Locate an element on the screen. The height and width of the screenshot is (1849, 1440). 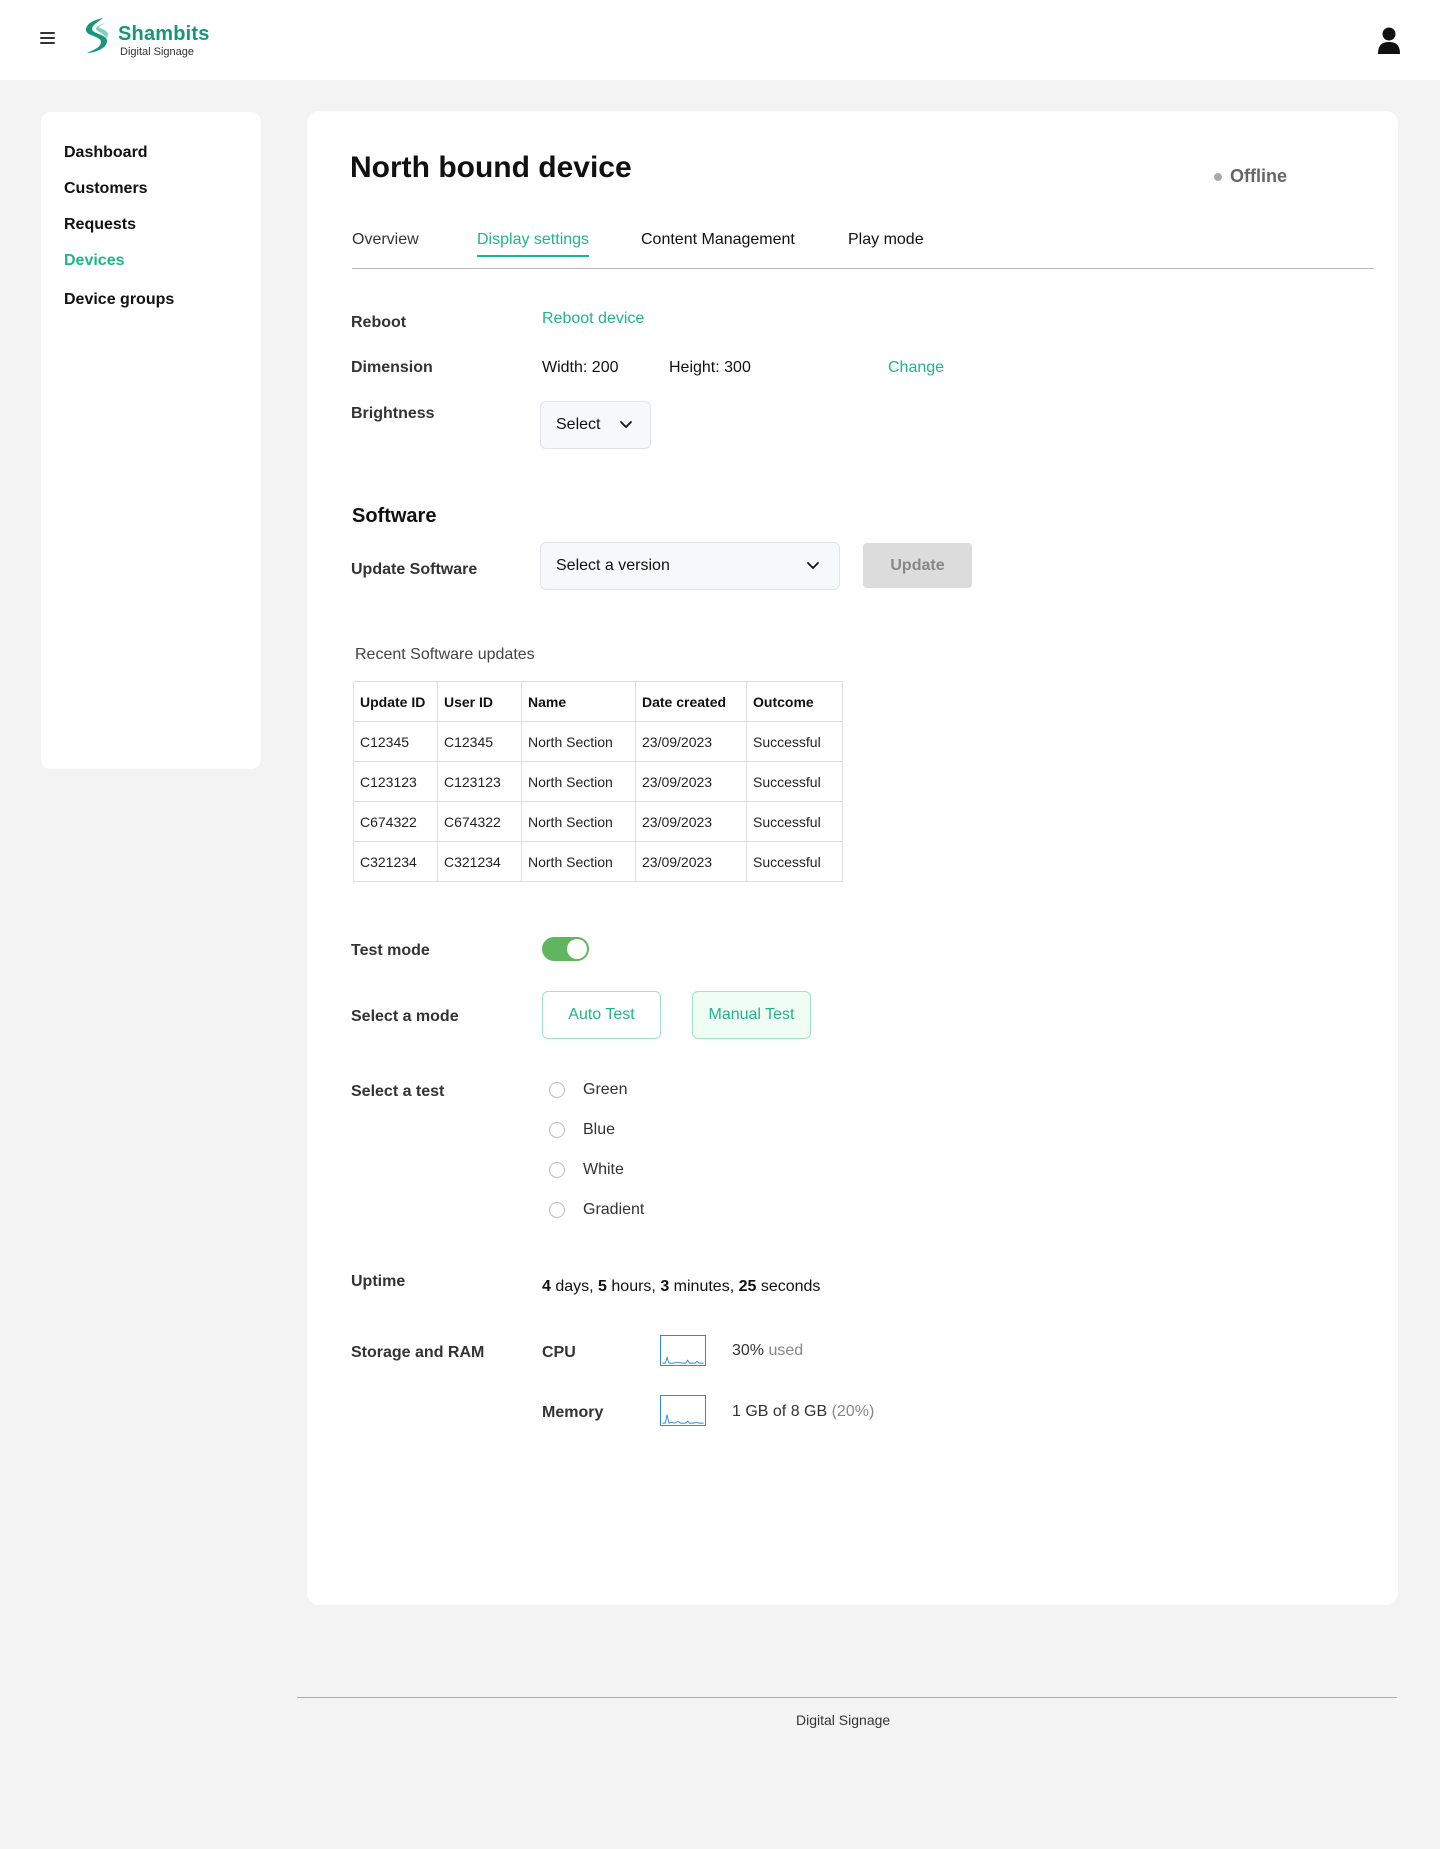
test-mode-toggle is located at coordinates (565, 949).